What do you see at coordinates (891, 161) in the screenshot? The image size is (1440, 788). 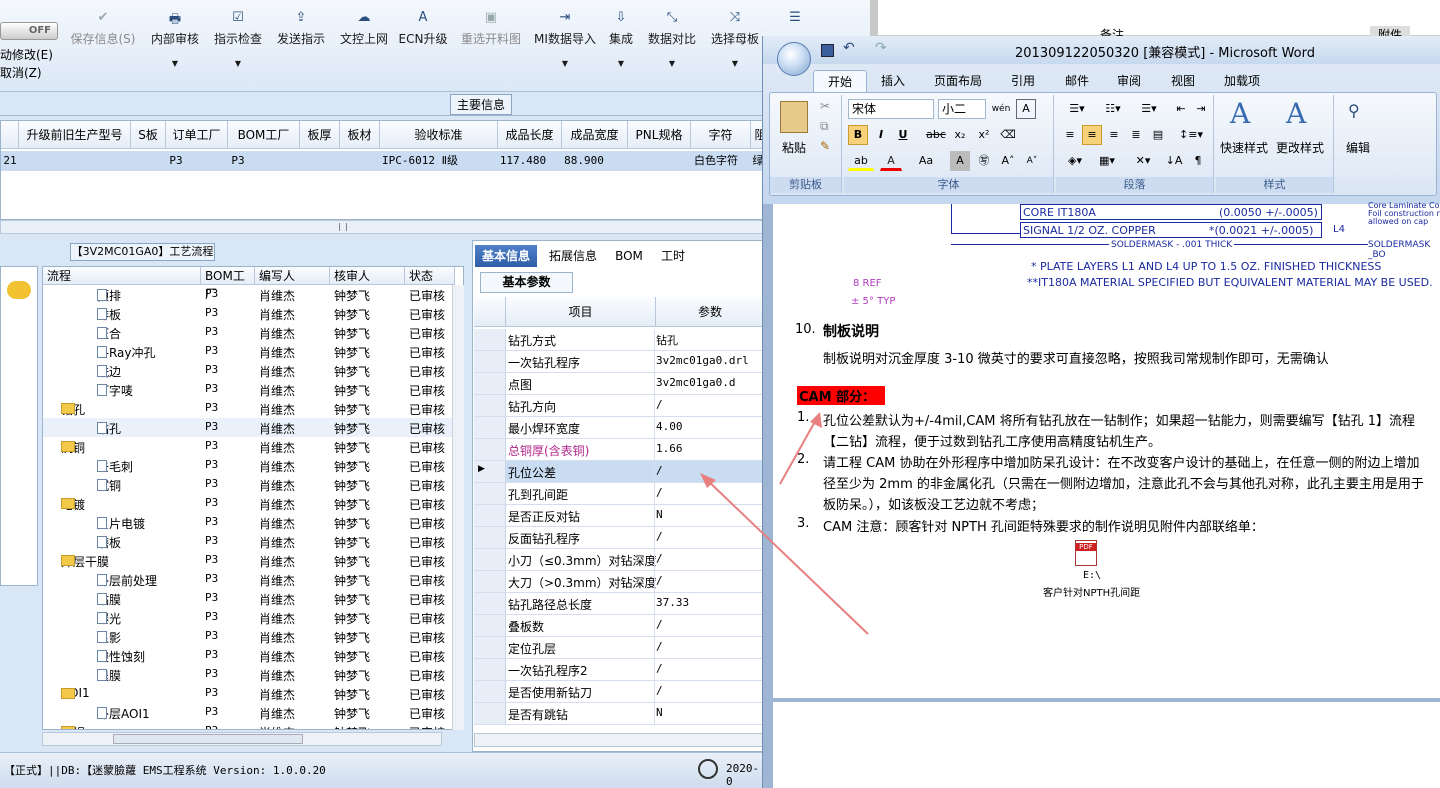 I see `font-color-icon: A` at bounding box center [891, 161].